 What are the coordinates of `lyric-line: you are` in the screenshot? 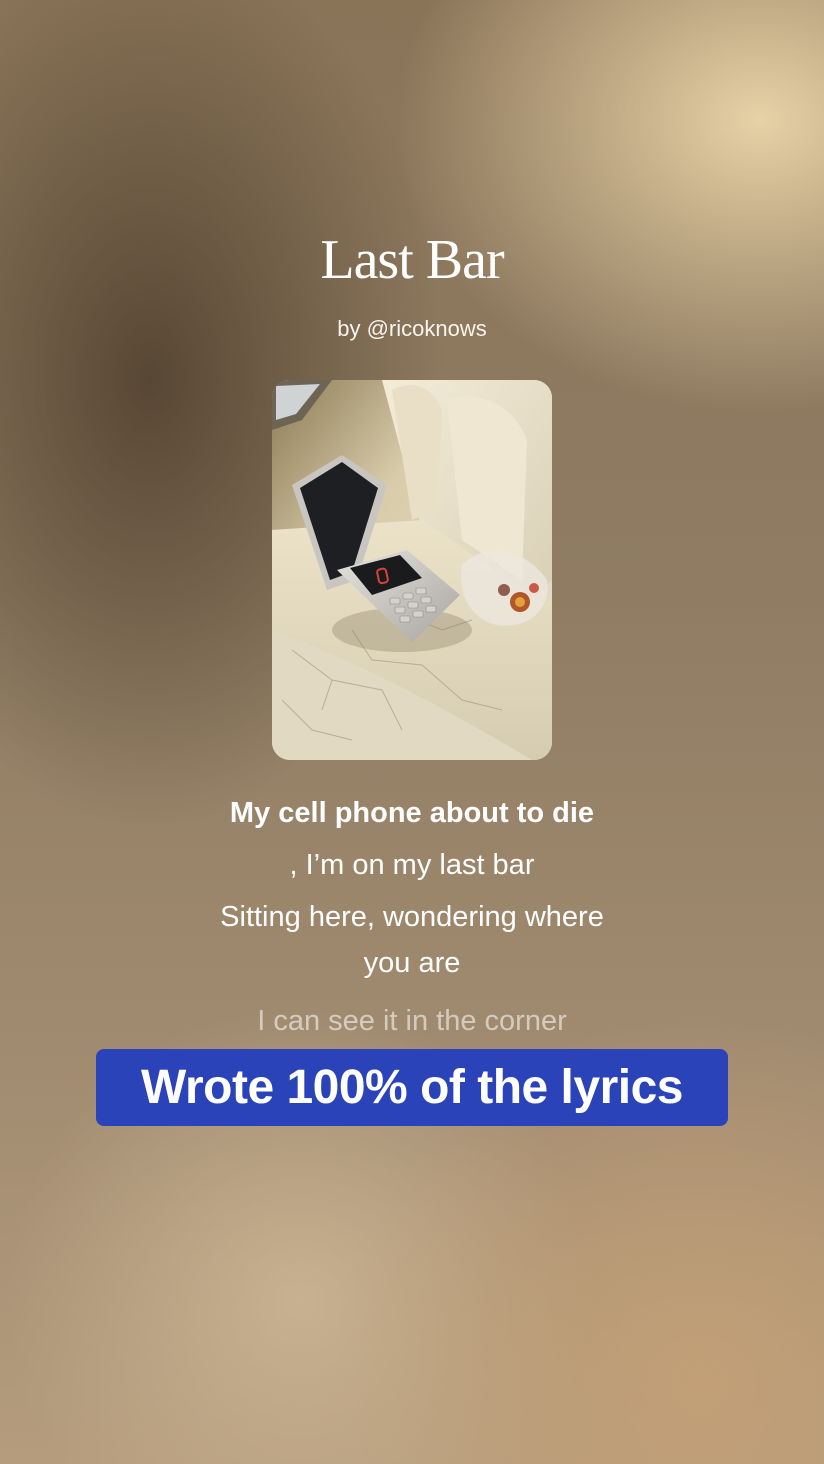 It's located at (412, 963).